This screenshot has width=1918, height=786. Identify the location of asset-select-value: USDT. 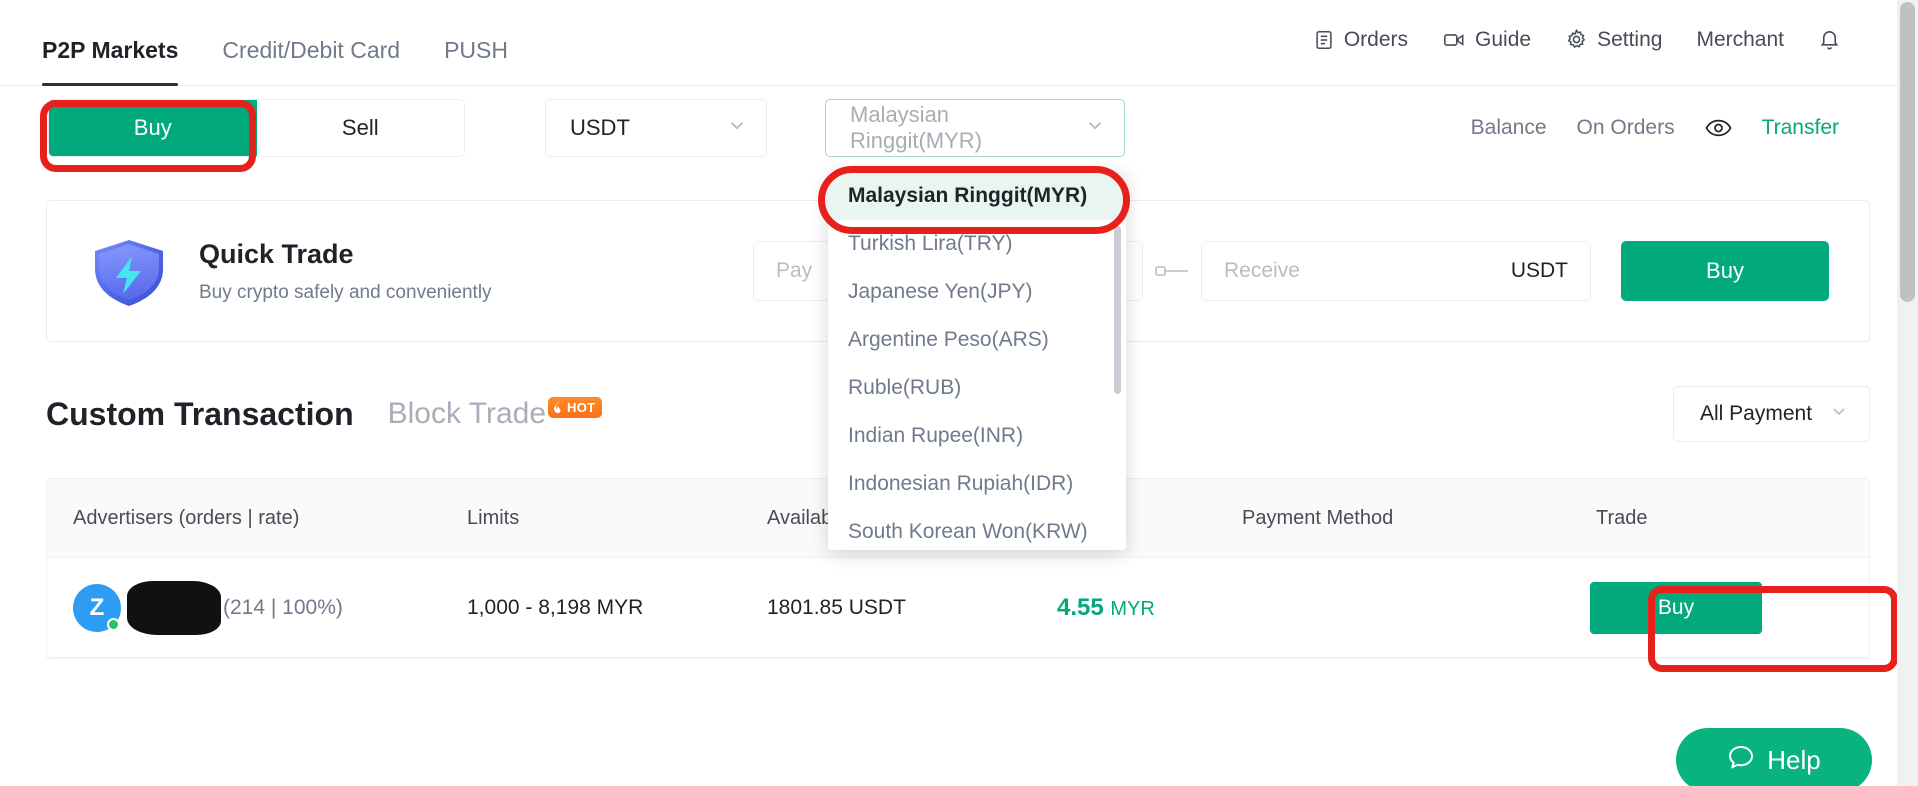
(600, 127).